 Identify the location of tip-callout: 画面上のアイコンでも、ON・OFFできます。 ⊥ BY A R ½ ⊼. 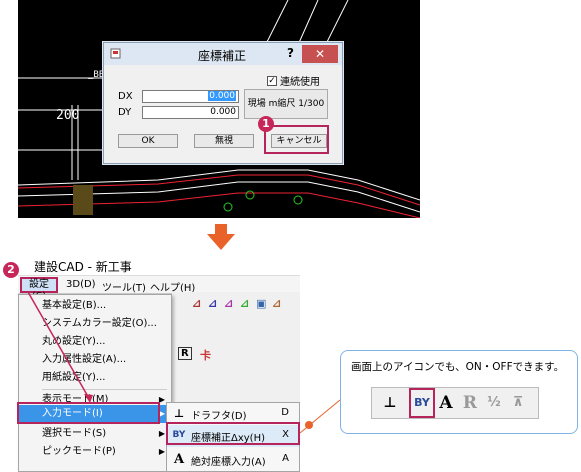
(459, 392).